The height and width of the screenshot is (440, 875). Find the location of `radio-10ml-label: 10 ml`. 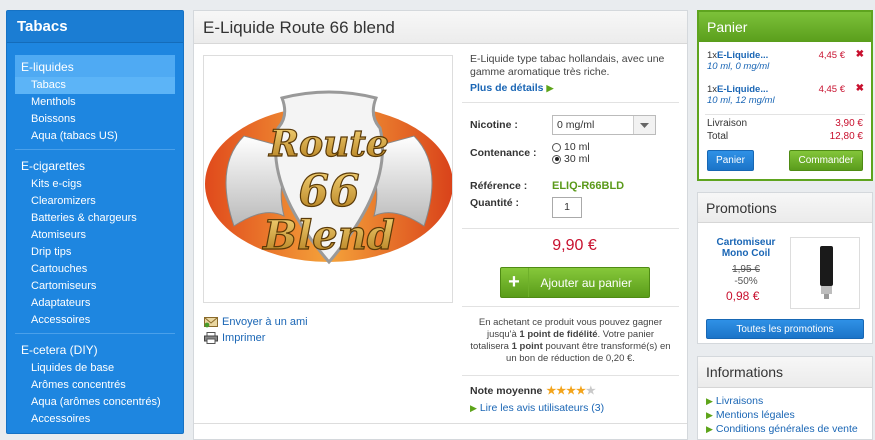

radio-10ml-label: 10 ml is located at coordinates (577, 147).